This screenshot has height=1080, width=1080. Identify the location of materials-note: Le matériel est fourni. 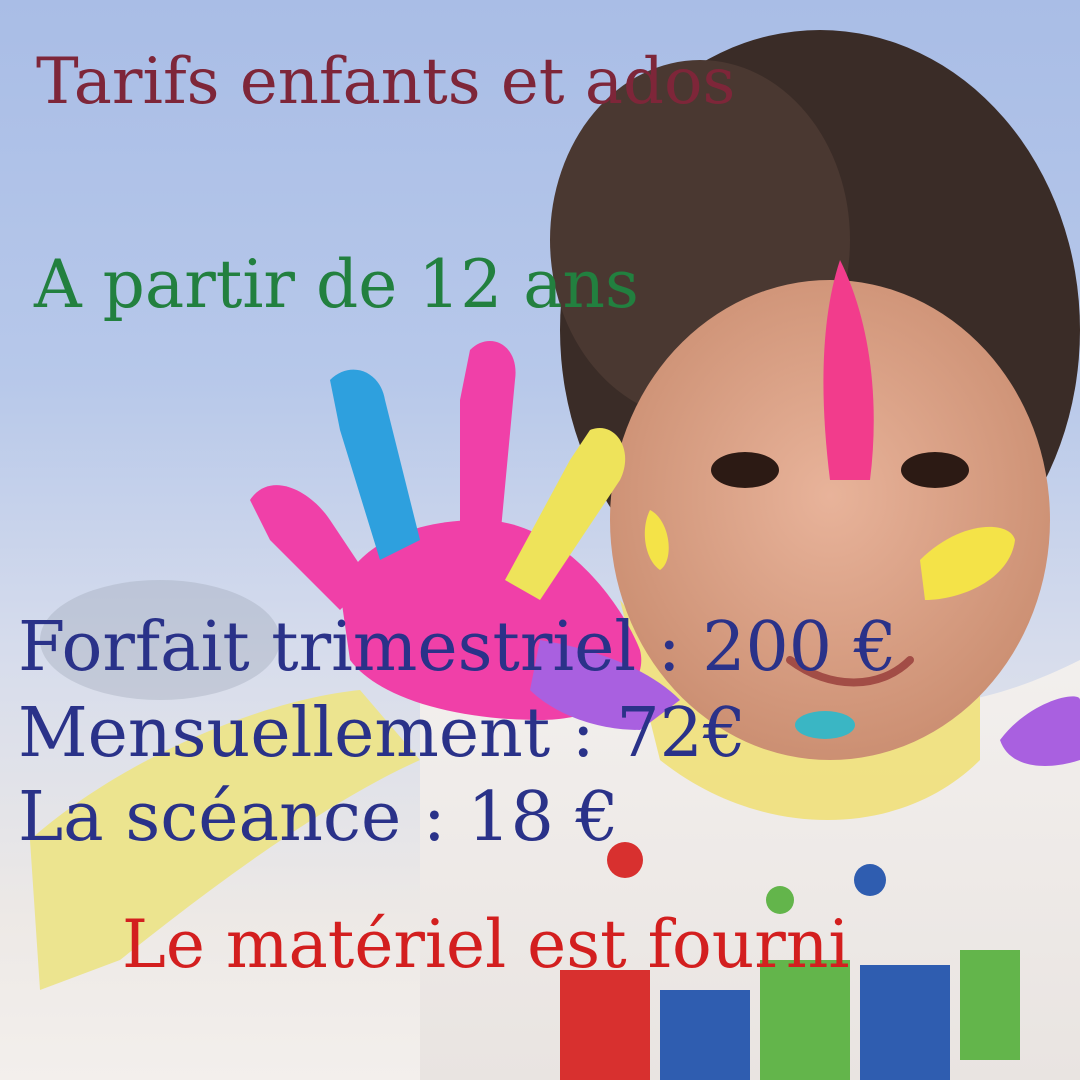
(486, 944).